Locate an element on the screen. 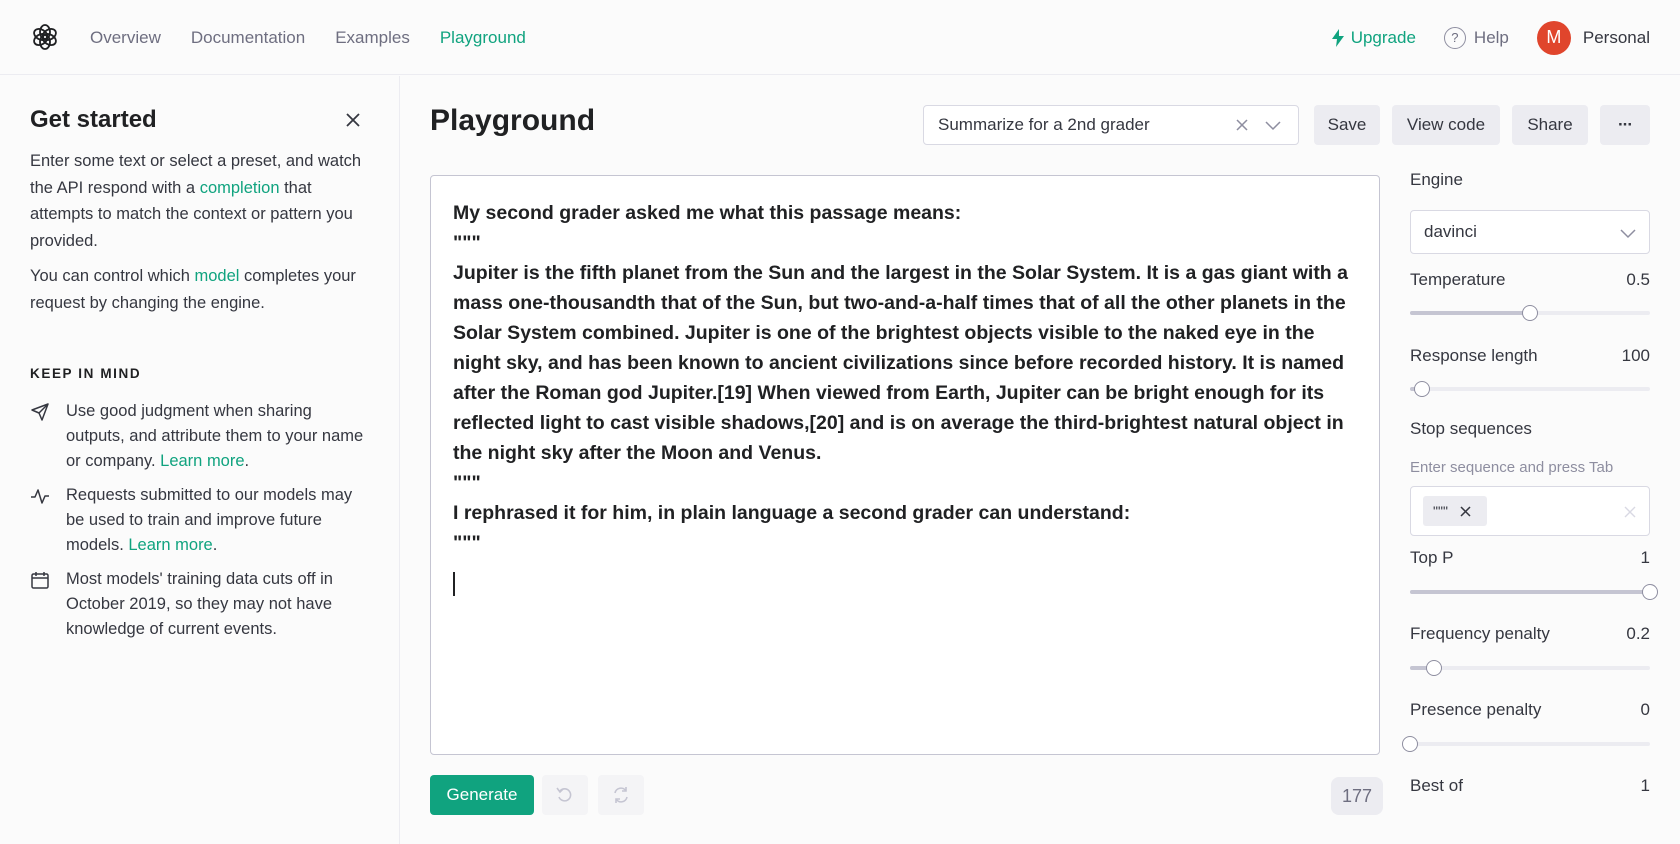 This screenshot has width=1680, height=844. refresh-icon is located at coordinates (621, 795).